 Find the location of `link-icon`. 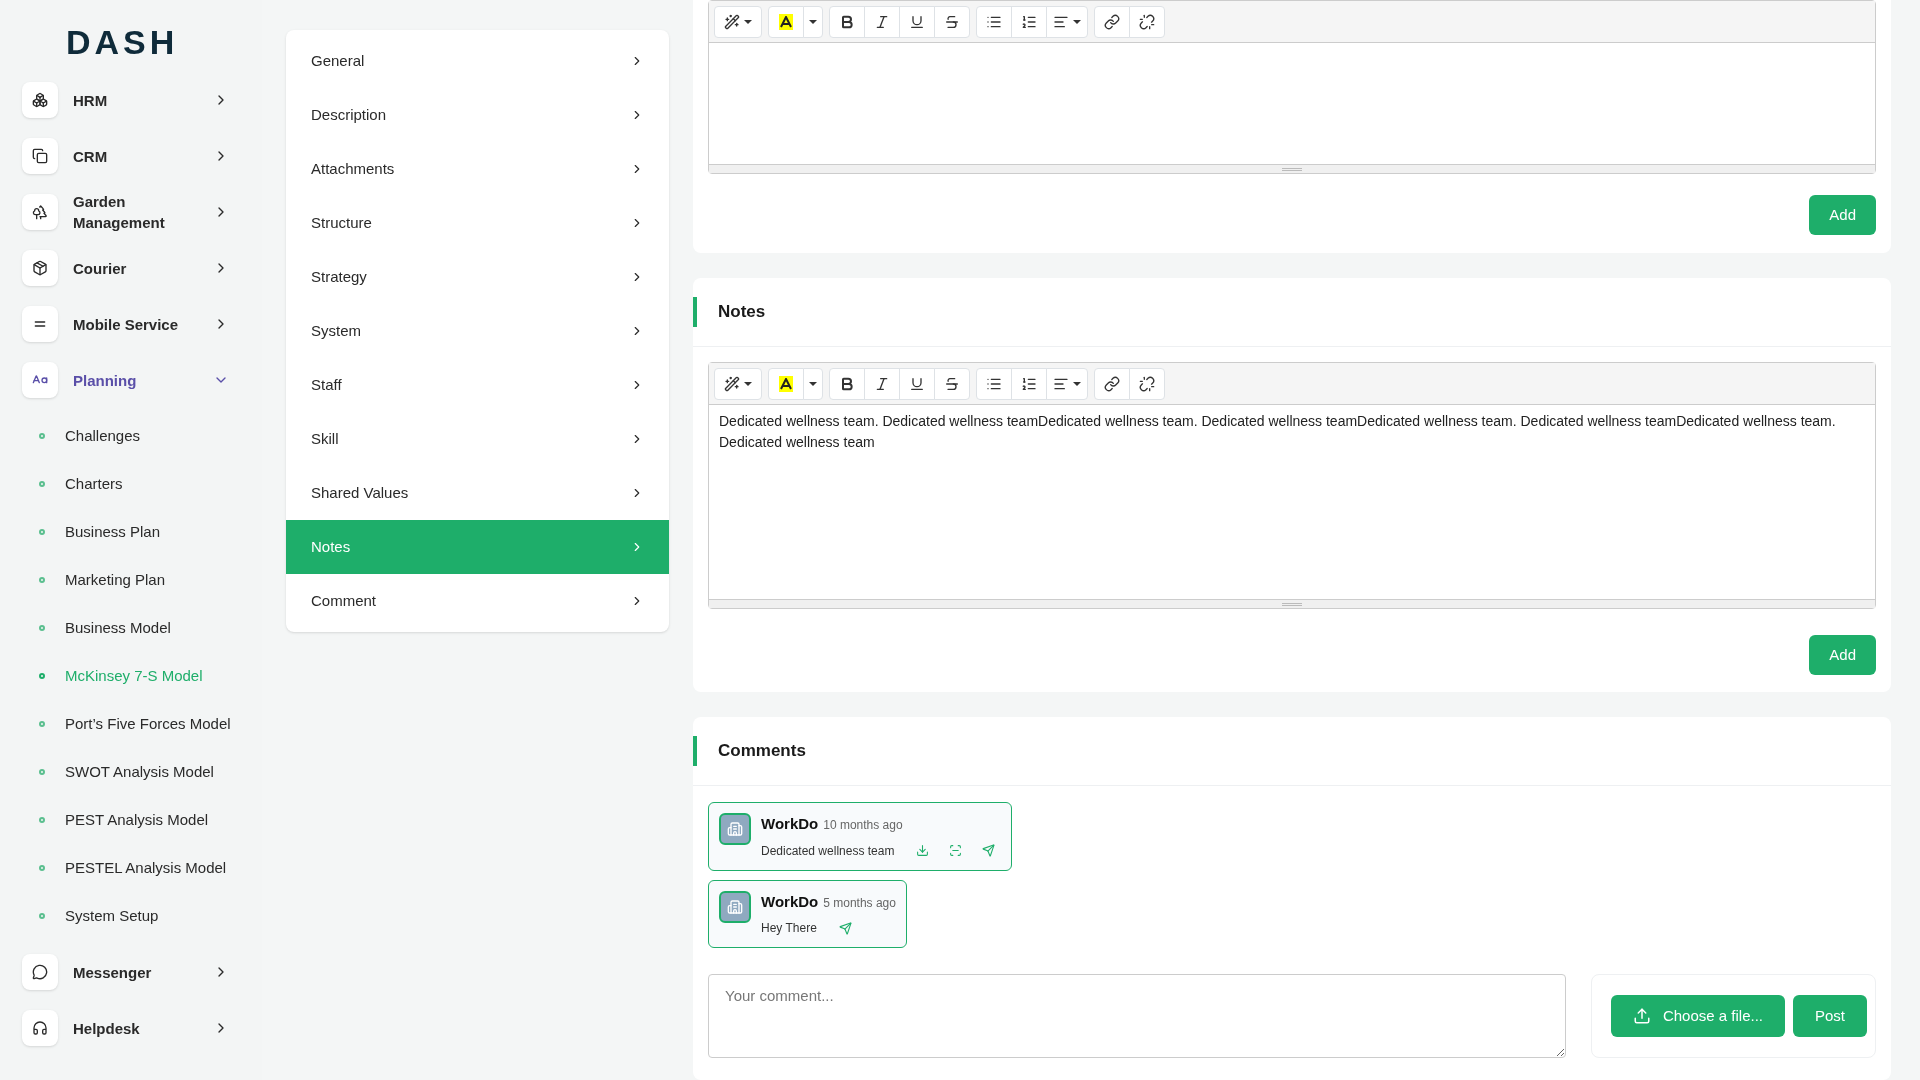

link-icon is located at coordinates (1112, 21).